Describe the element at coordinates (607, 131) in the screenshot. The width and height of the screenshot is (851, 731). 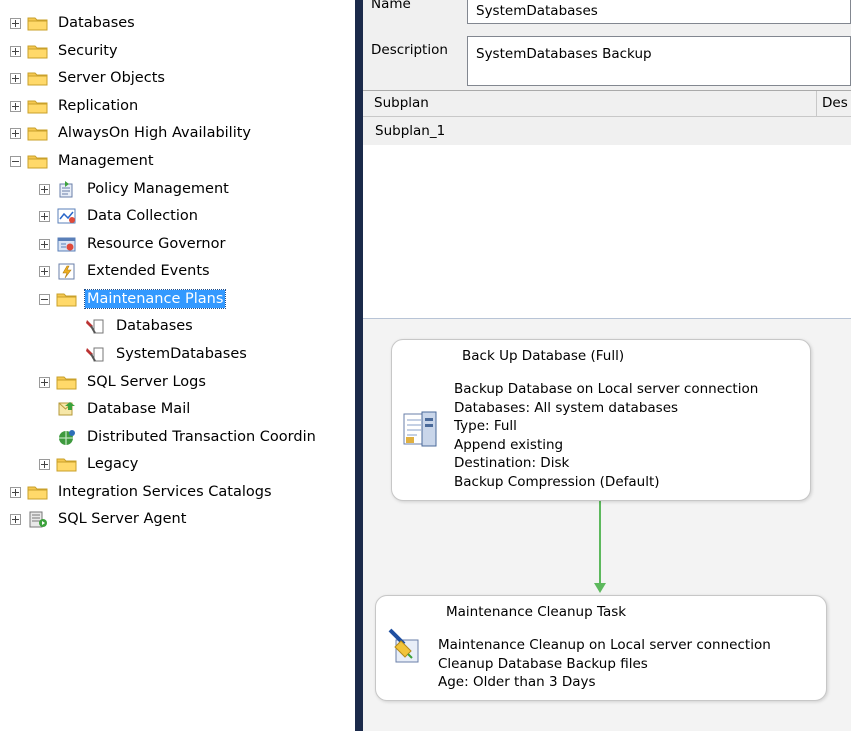
I see `table-row: Subplan_1` at that location.